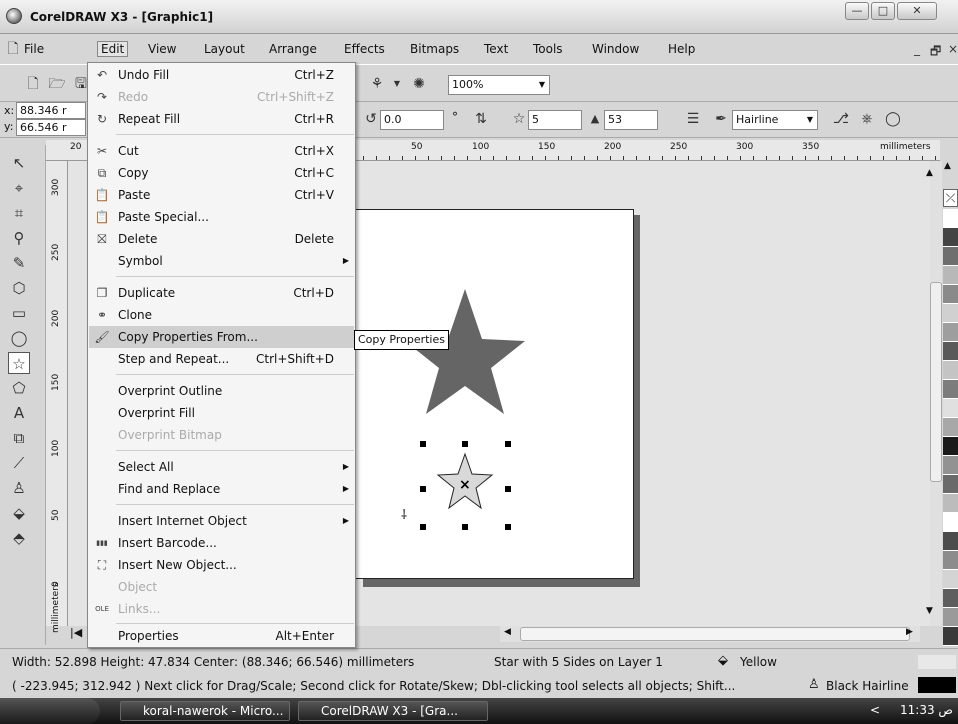  What do you see at coordinates (76, 632) in the screenshot?
I see `first-page-icon: |◀` at bounding box center [76, 632].